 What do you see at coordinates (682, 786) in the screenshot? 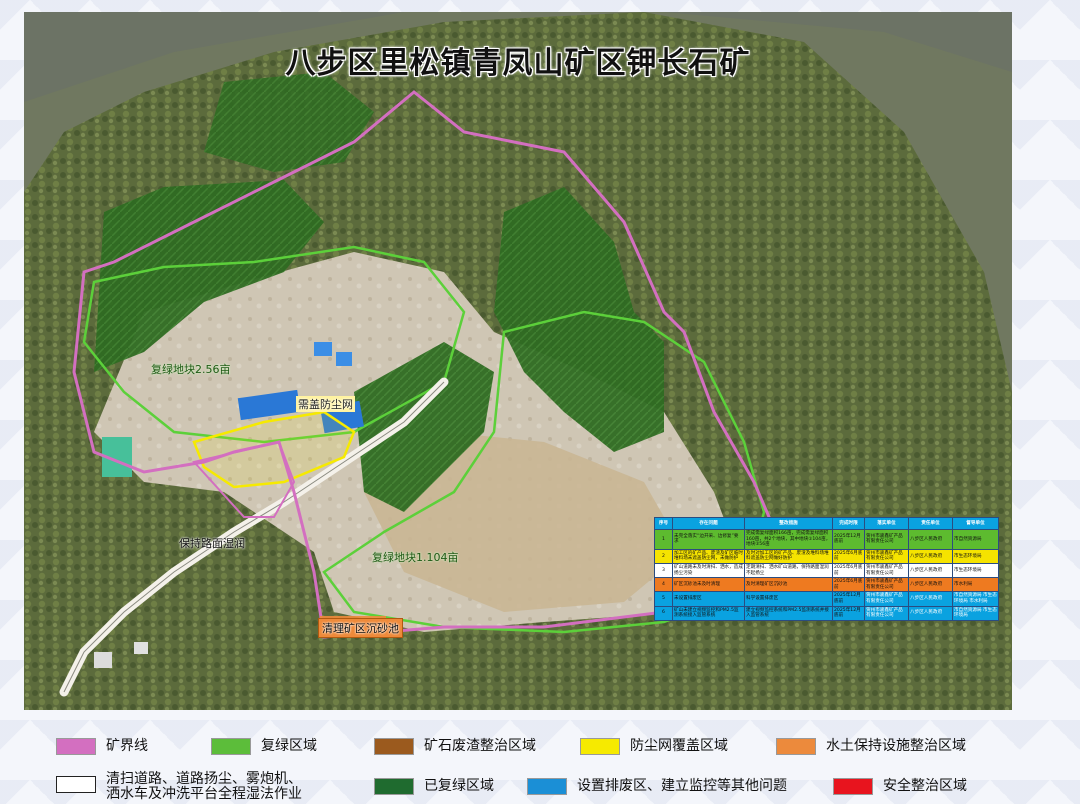
I see `legend-label: 设置排废区、建立监控等其他问题` at bounding box center [682, 786].